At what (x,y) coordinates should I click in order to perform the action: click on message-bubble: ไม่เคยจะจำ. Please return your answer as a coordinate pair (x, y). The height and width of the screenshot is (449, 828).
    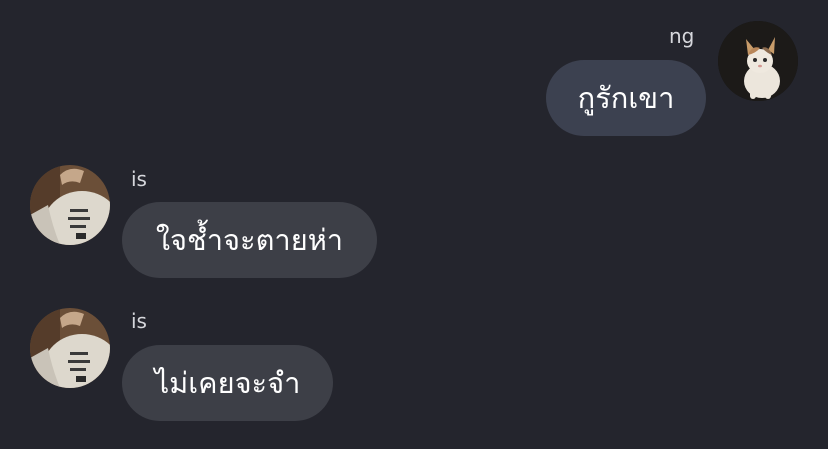
    Looking at the image, I should click on (227, 383).